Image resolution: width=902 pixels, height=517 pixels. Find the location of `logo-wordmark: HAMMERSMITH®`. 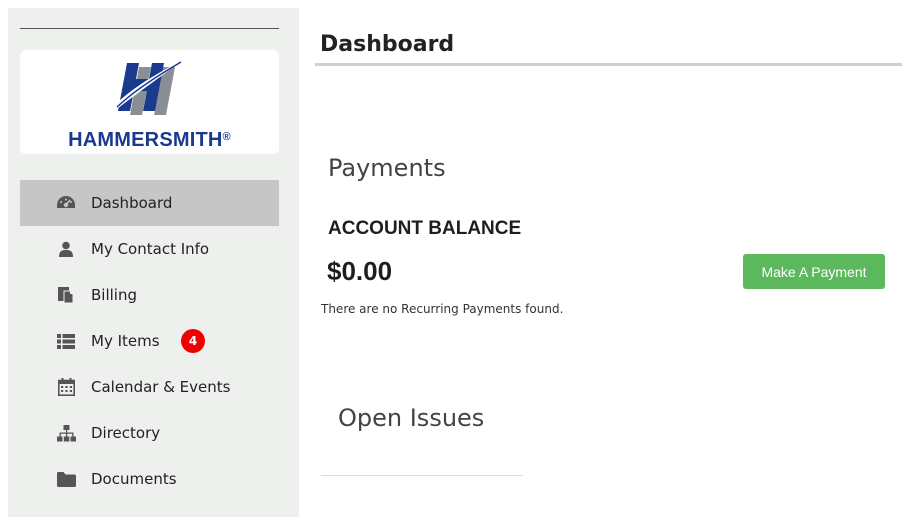

logo-wordmark: HAMMERSMITH® is located at coordinates (149, 140).